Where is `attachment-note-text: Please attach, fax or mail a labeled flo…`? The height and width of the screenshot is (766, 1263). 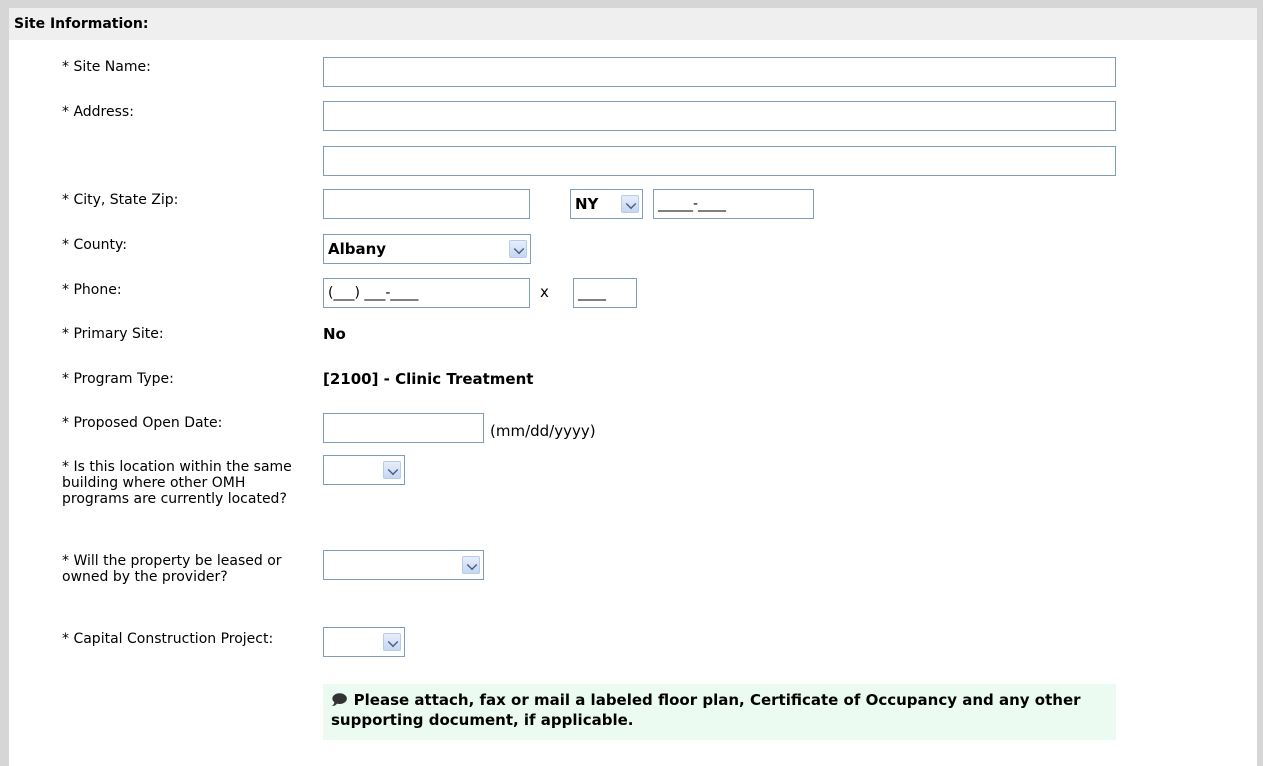
attachment-note-text: Please attach, fax or mail a labeled flo… is located at coordinates (706, 710).